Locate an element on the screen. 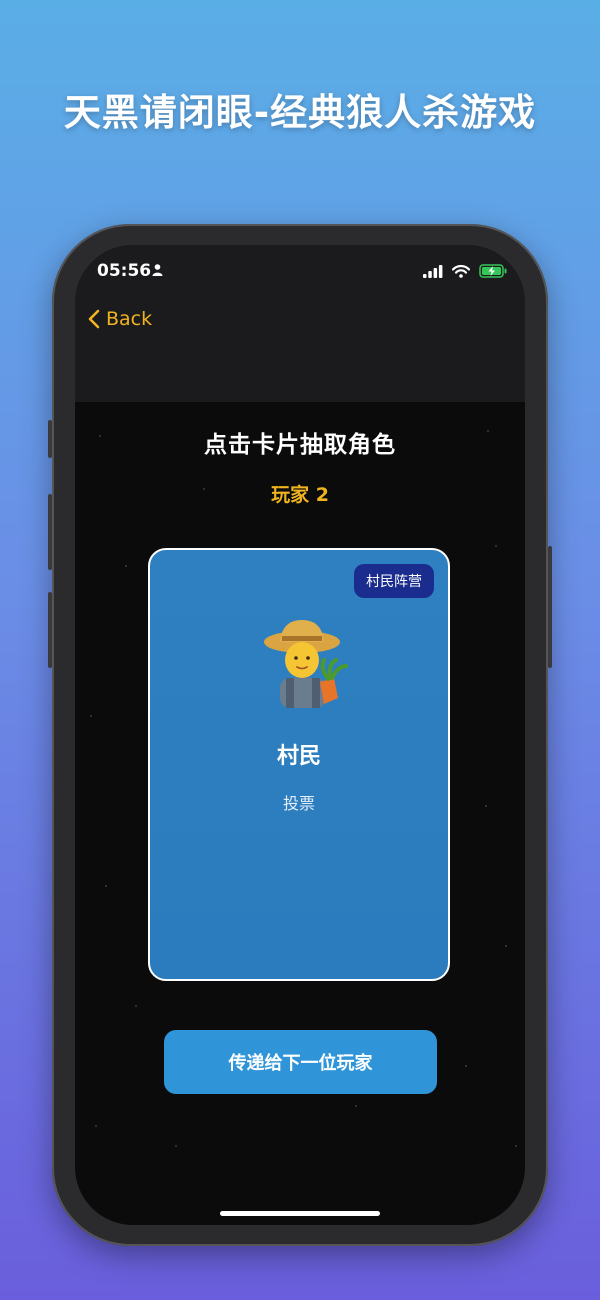 The image size is (600, 1300). role-ability: 投票 is located at coordinates (298, 803).